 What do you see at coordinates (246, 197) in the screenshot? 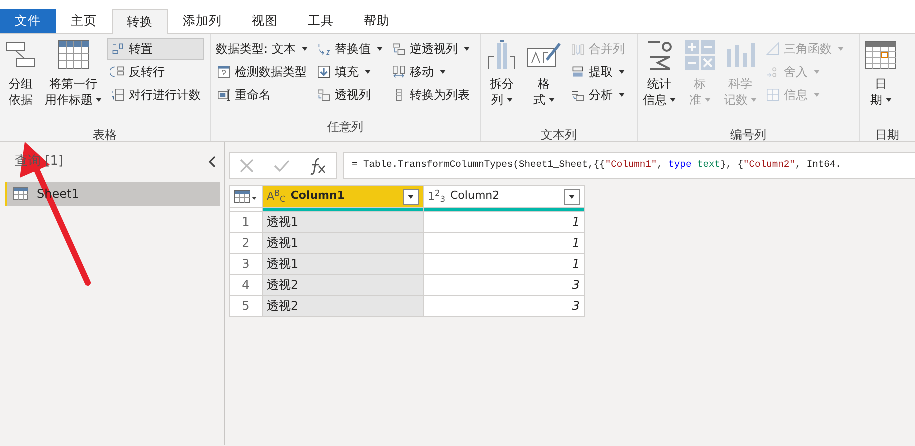
I see `table-menu-icon` at bounding box center [246, 197].